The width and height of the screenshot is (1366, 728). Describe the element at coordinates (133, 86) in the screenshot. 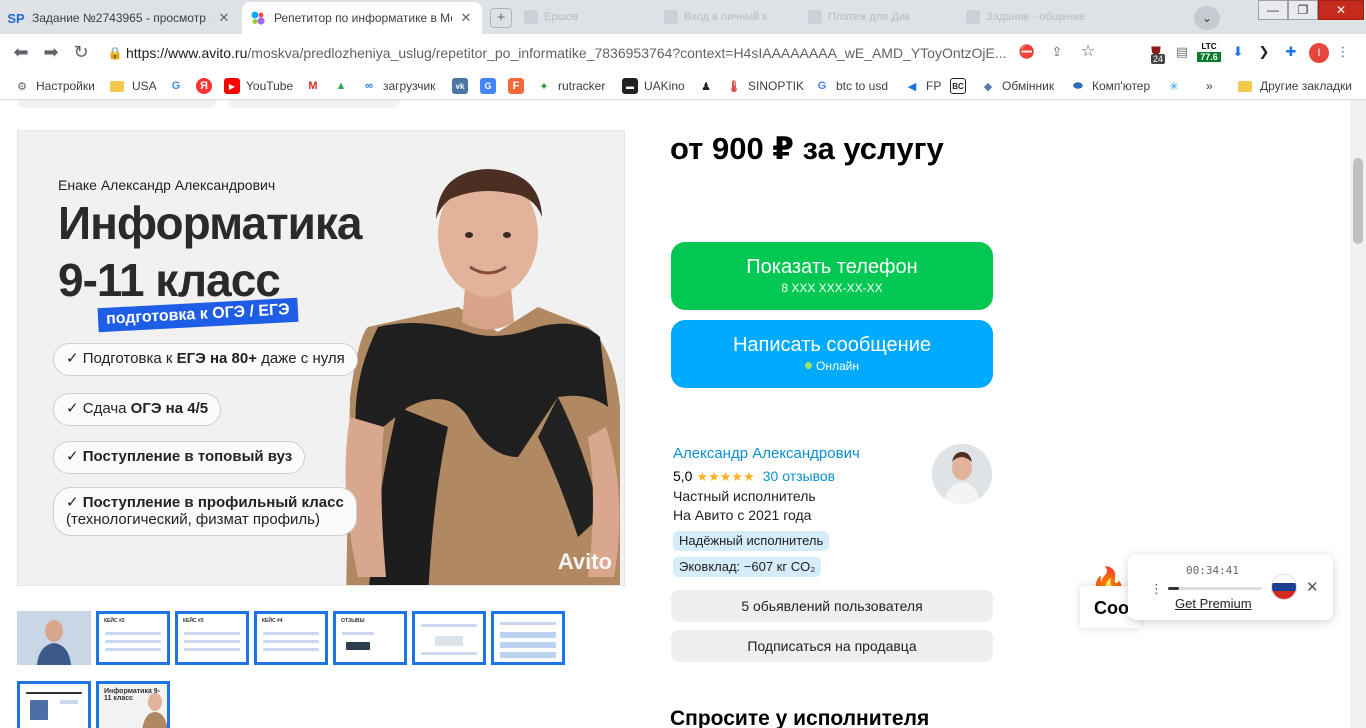

I see `bookmark-usa: USA` at that location.